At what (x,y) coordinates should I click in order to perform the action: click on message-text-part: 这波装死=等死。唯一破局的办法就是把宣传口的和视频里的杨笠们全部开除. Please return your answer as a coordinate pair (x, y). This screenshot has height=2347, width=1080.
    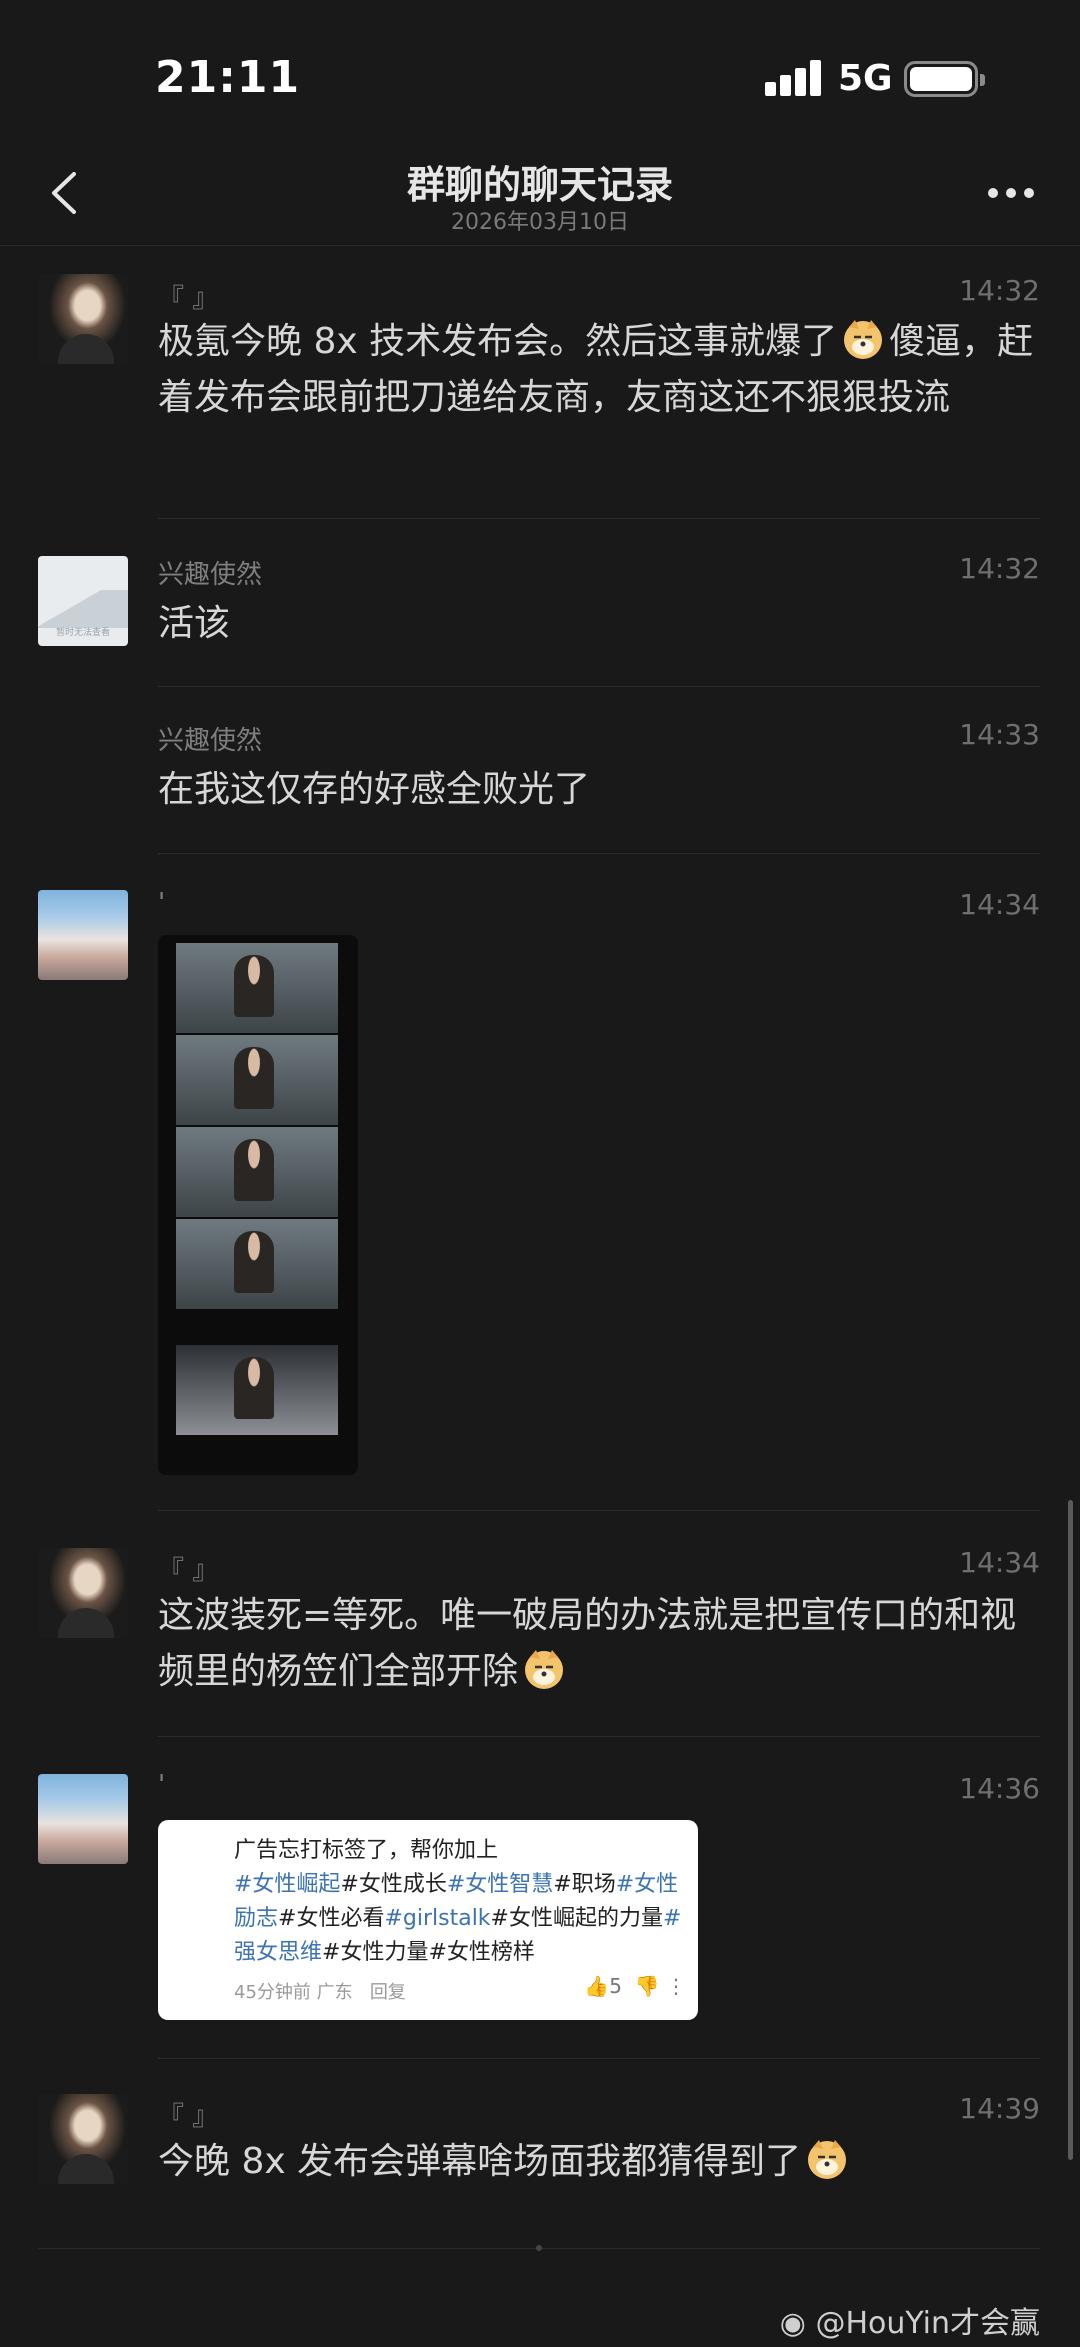
    Looking at the image, I should click on (587, 1643).